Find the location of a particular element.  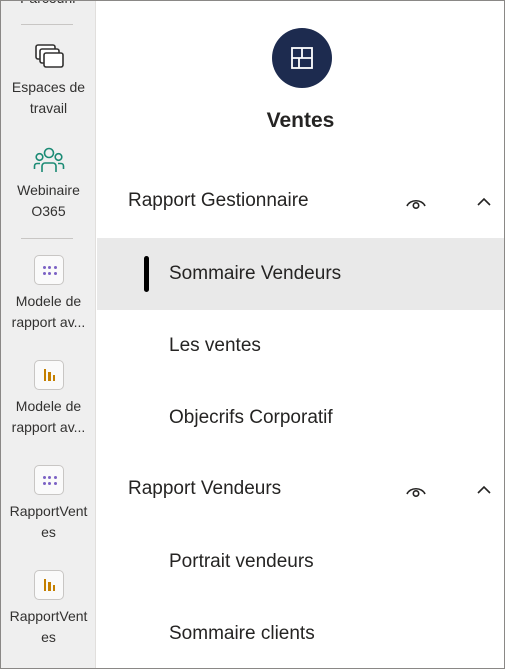

rail-item-label: Parcourir is located at coordinates (48, 5).